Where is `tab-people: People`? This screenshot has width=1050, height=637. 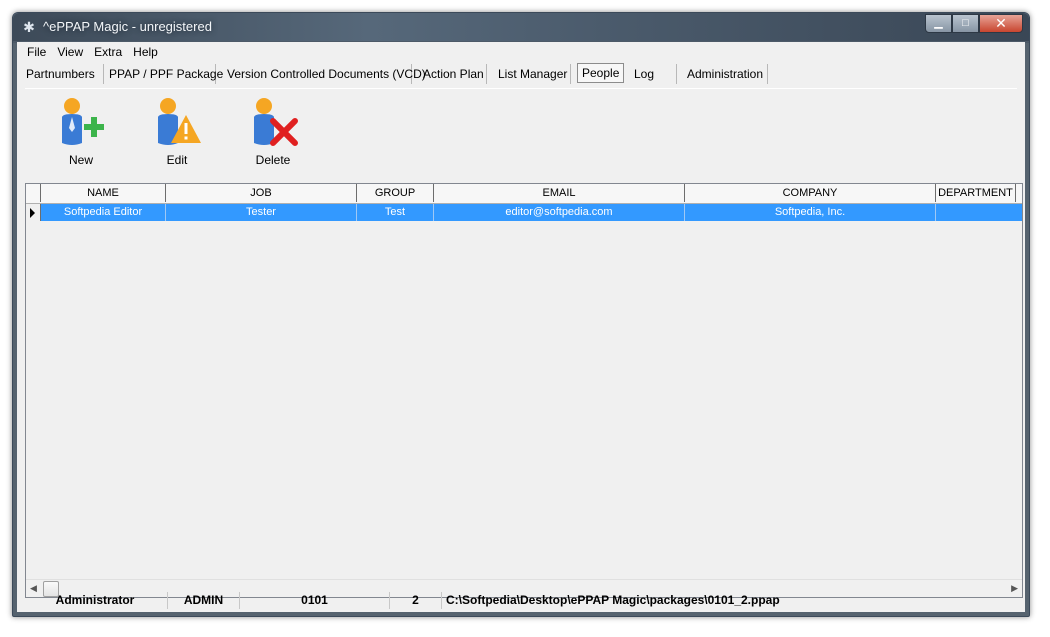
tab-people: People is located at coordinates (601, 73).